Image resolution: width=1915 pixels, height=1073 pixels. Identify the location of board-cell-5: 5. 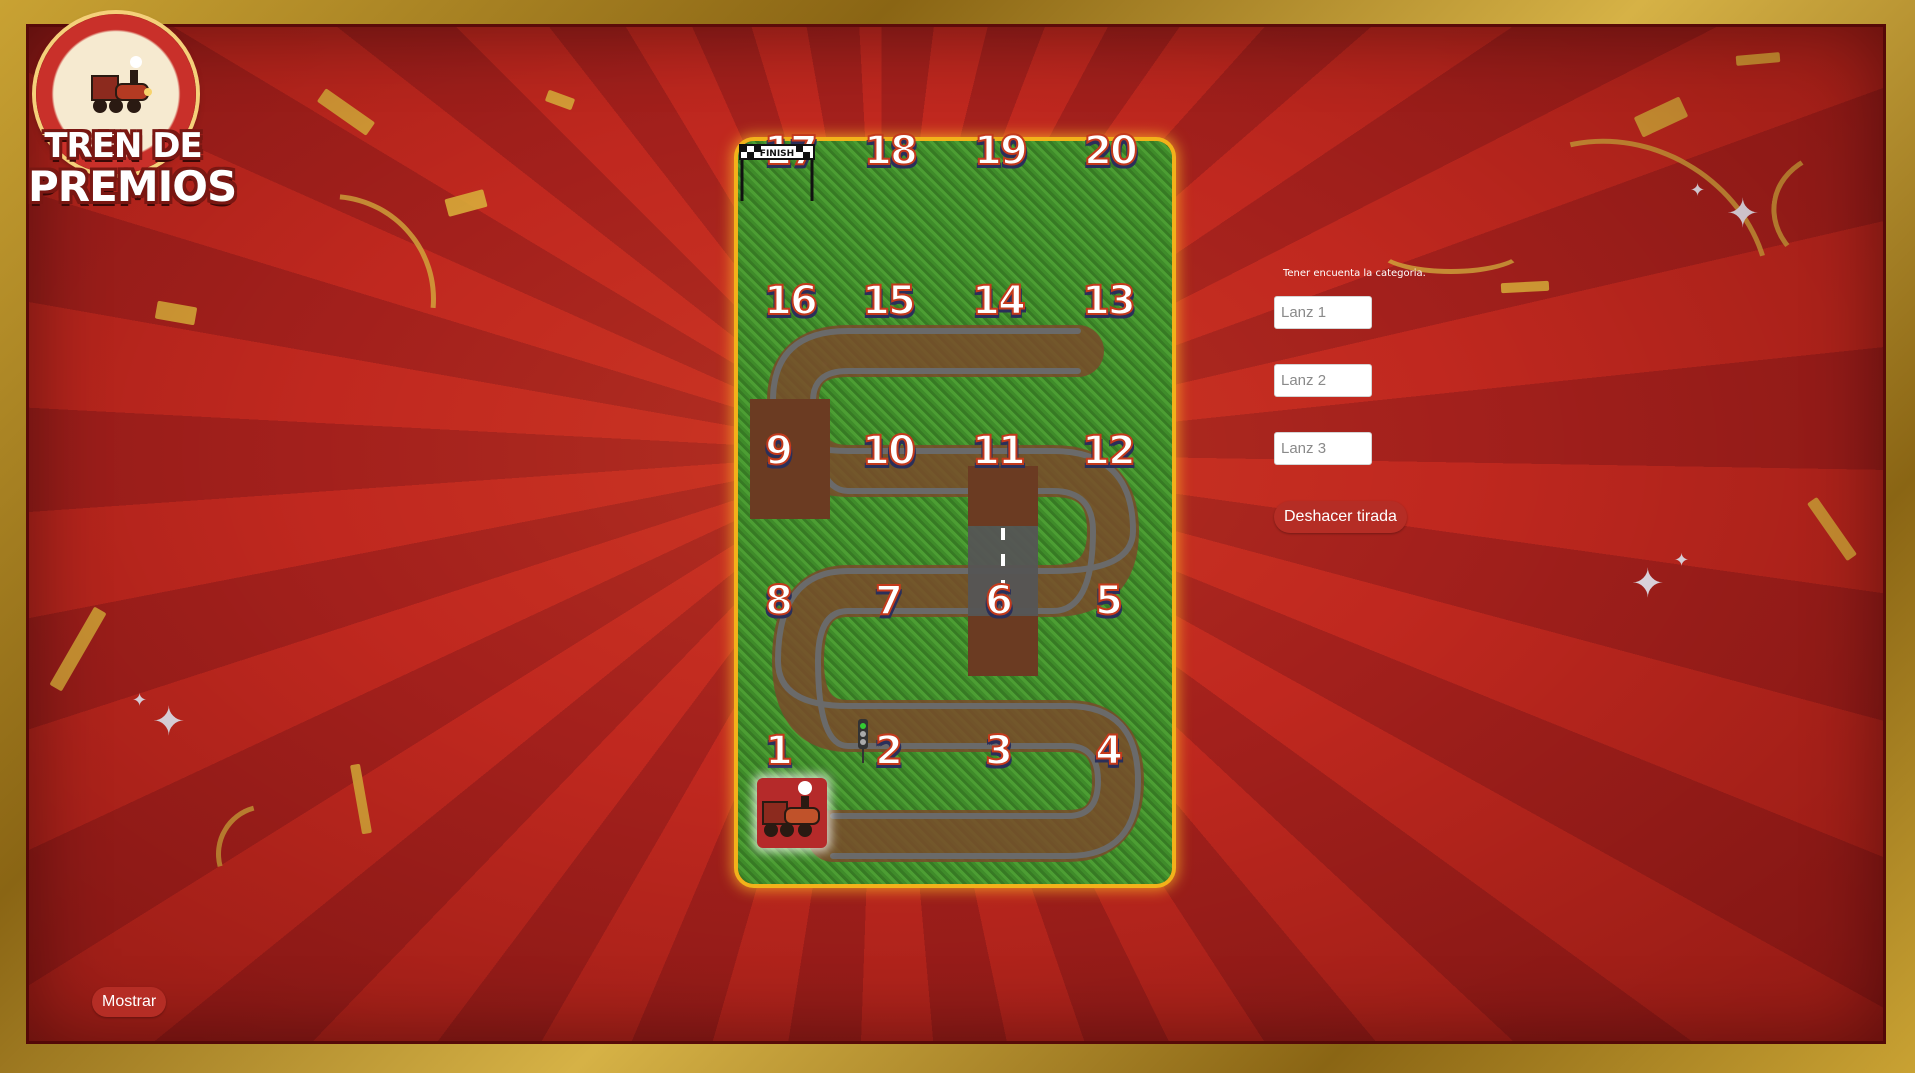
(1109, 601).